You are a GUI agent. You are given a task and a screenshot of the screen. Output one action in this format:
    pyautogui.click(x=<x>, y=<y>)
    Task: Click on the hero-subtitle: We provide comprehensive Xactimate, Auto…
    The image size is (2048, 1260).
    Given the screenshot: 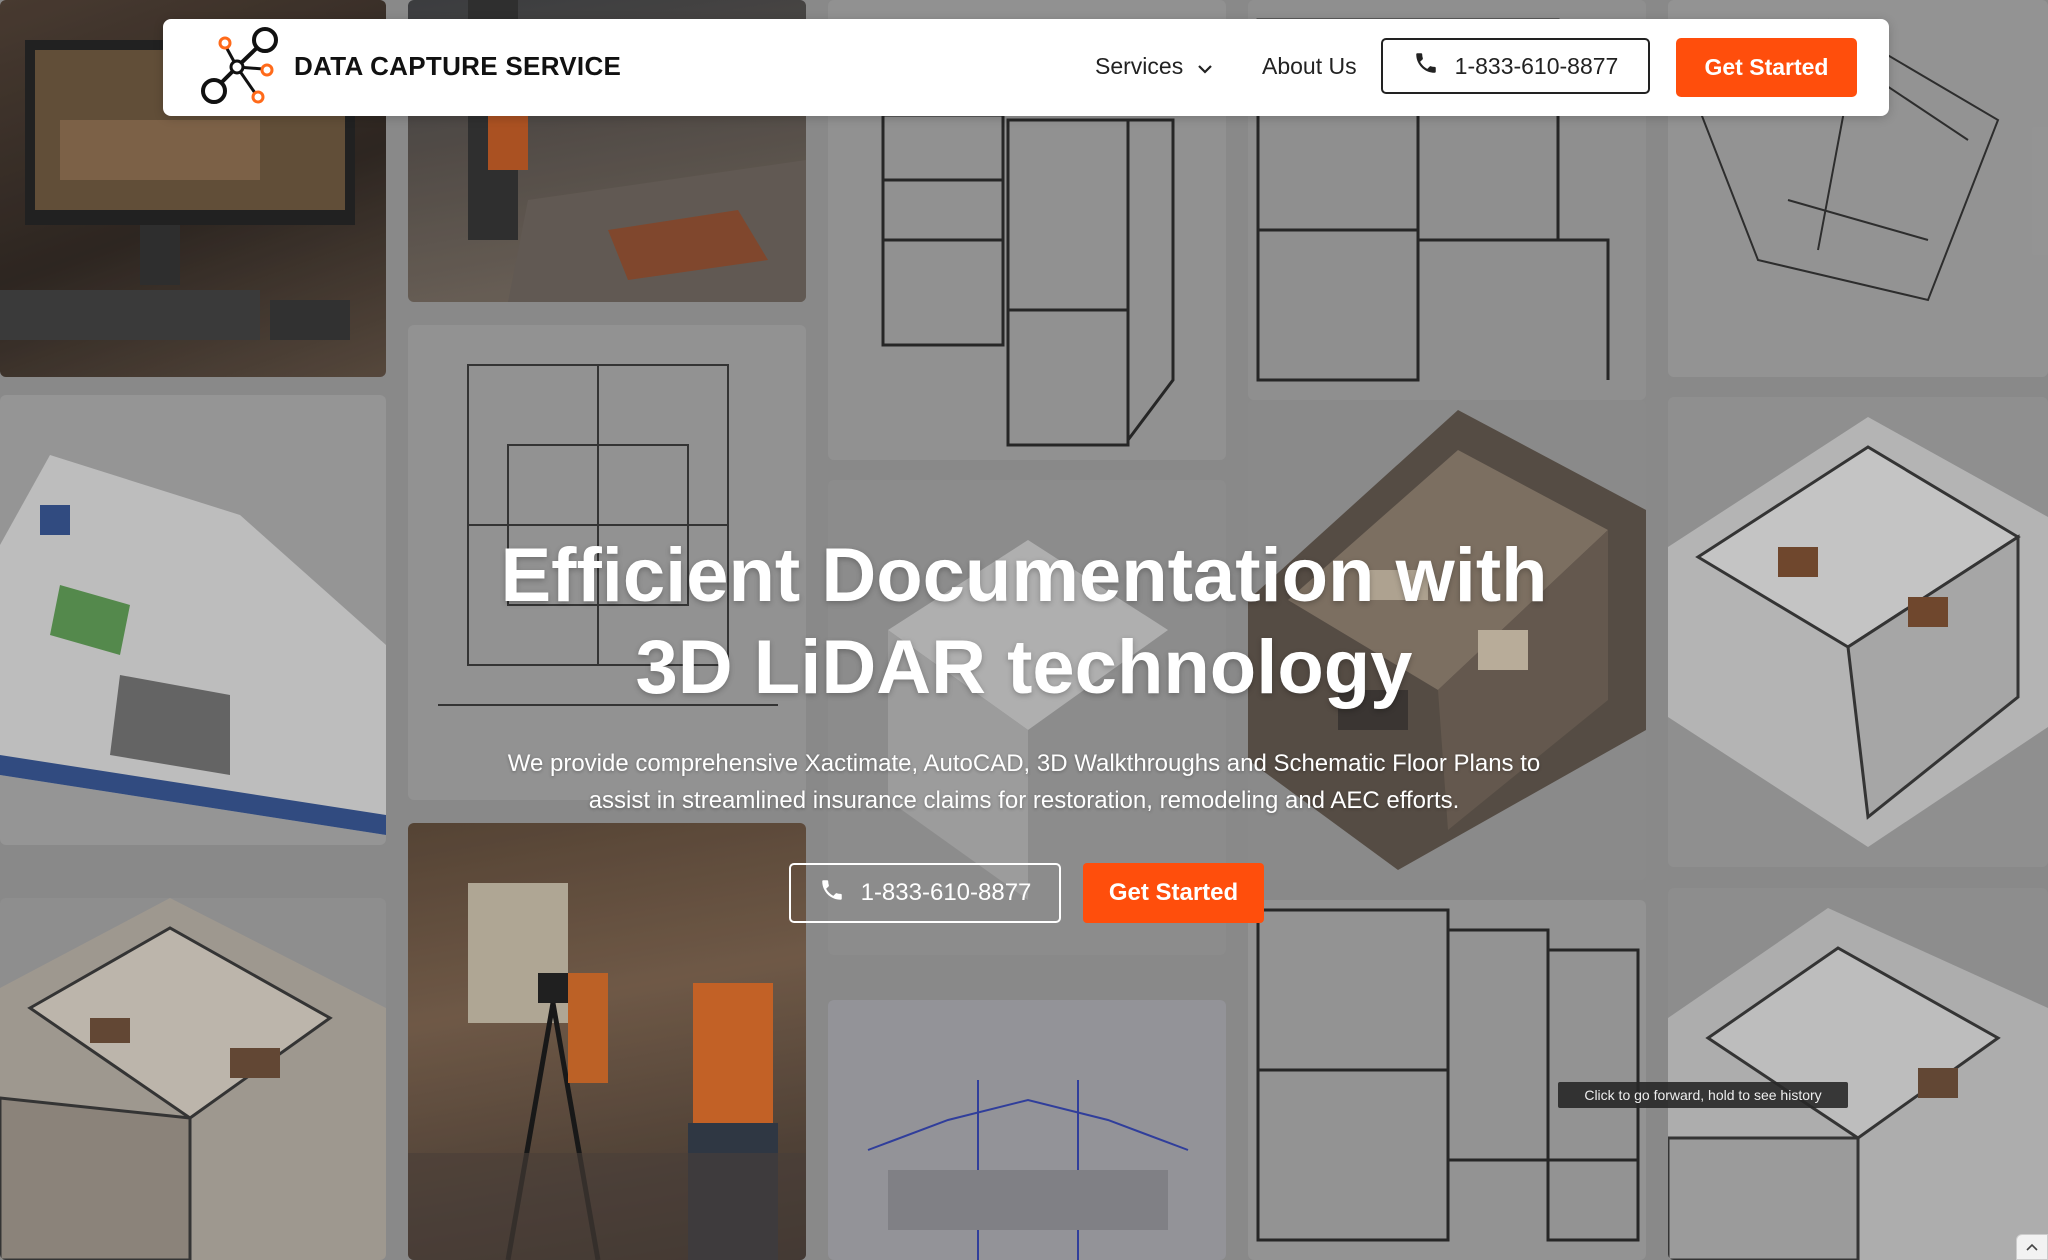 What is the action you would take?
    pyautogui.click(x=1024, y=782)
    